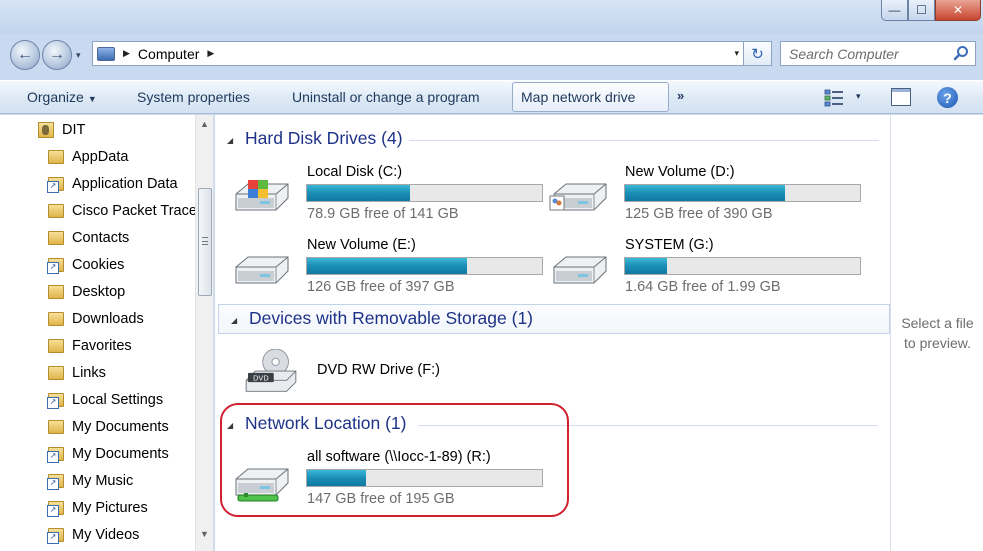 This screenshot has height=551, width=983. I want to click on tree-item-label: Cisco Packet Tracer, so click(137, 210).